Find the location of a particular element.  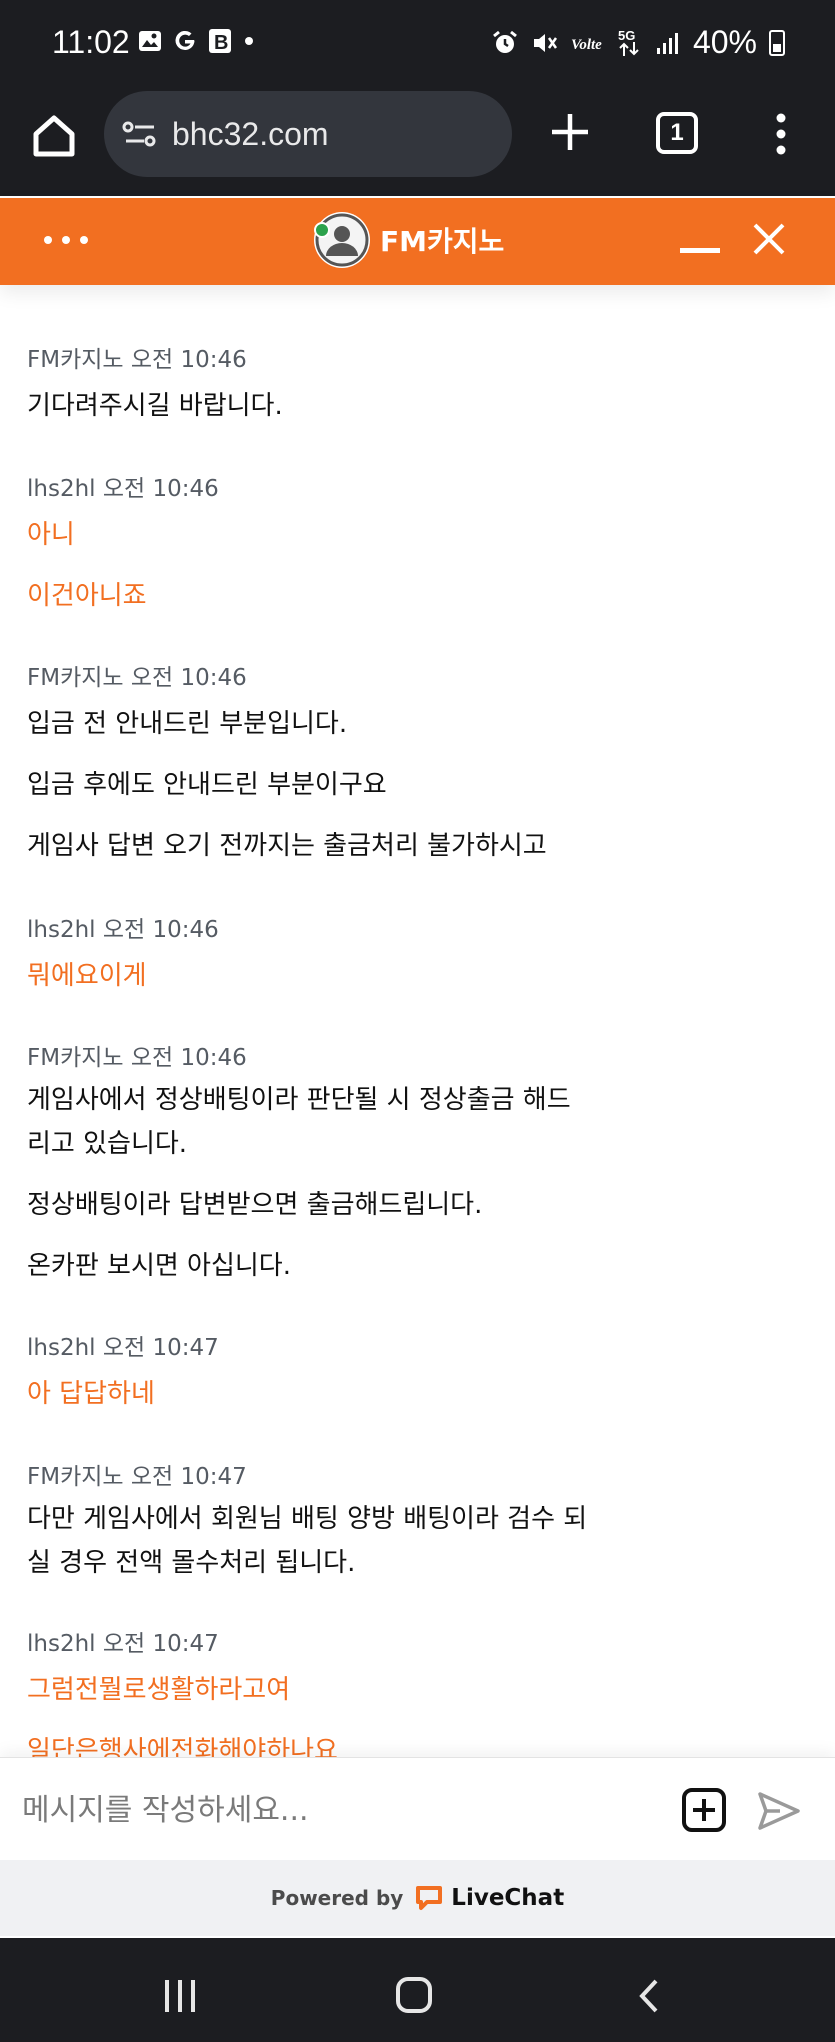

send-icon is located at coordinates (779, 1811).